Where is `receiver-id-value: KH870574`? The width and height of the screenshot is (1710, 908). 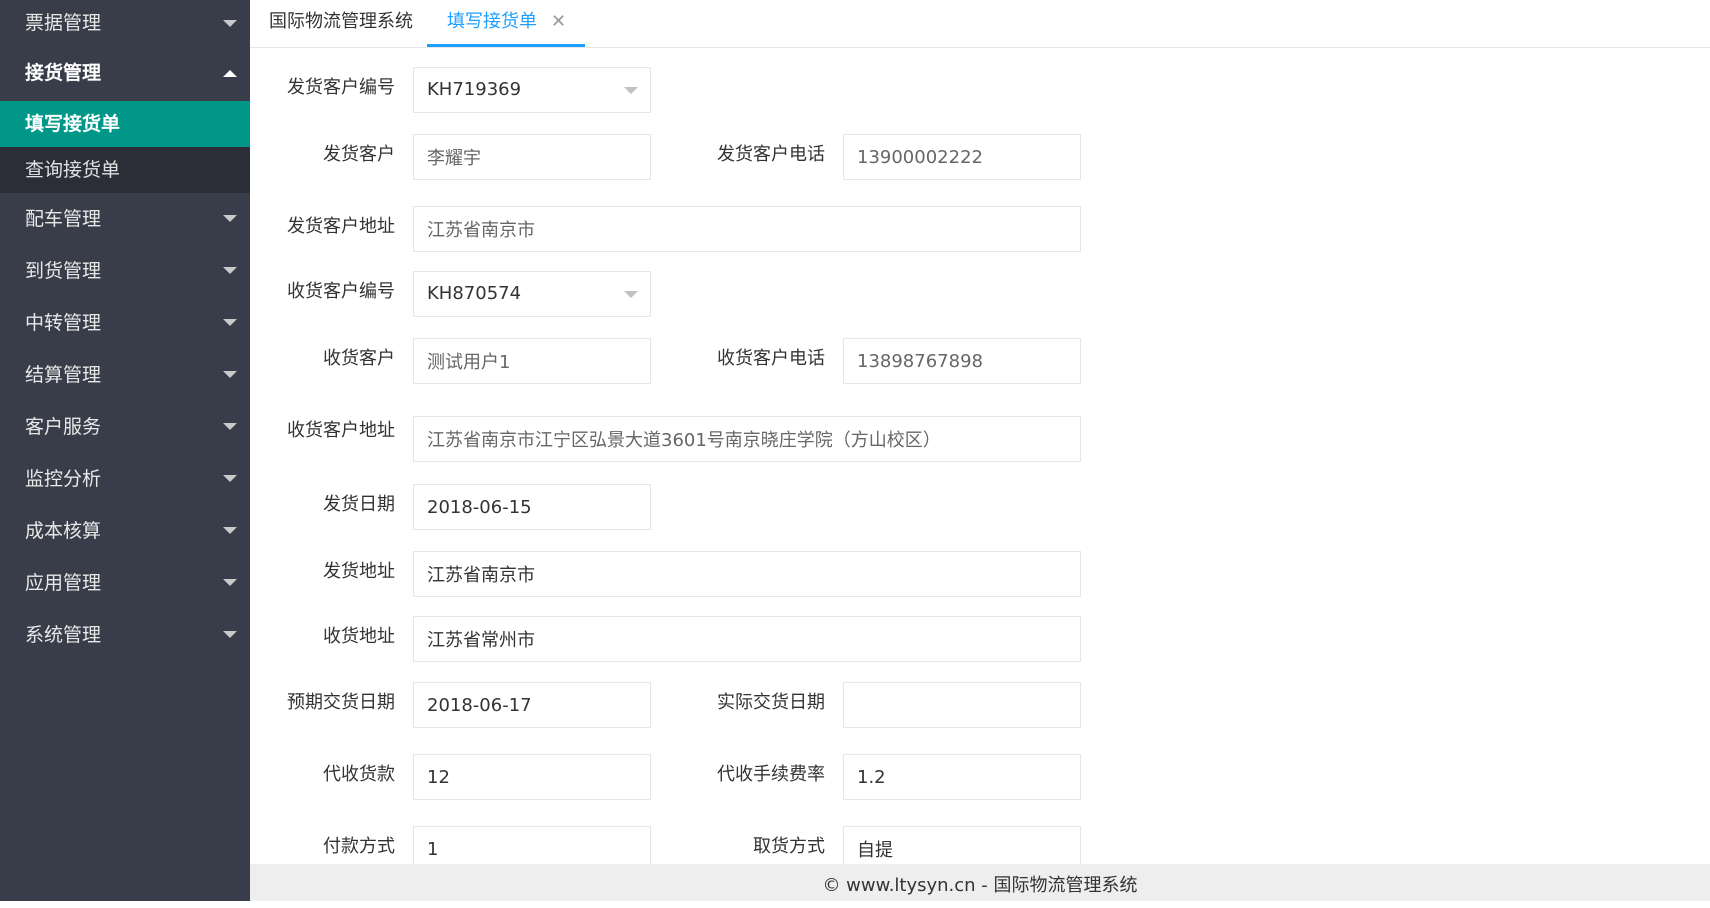 receiver-id-value: KH870574 is located at coordinates (474, 293).